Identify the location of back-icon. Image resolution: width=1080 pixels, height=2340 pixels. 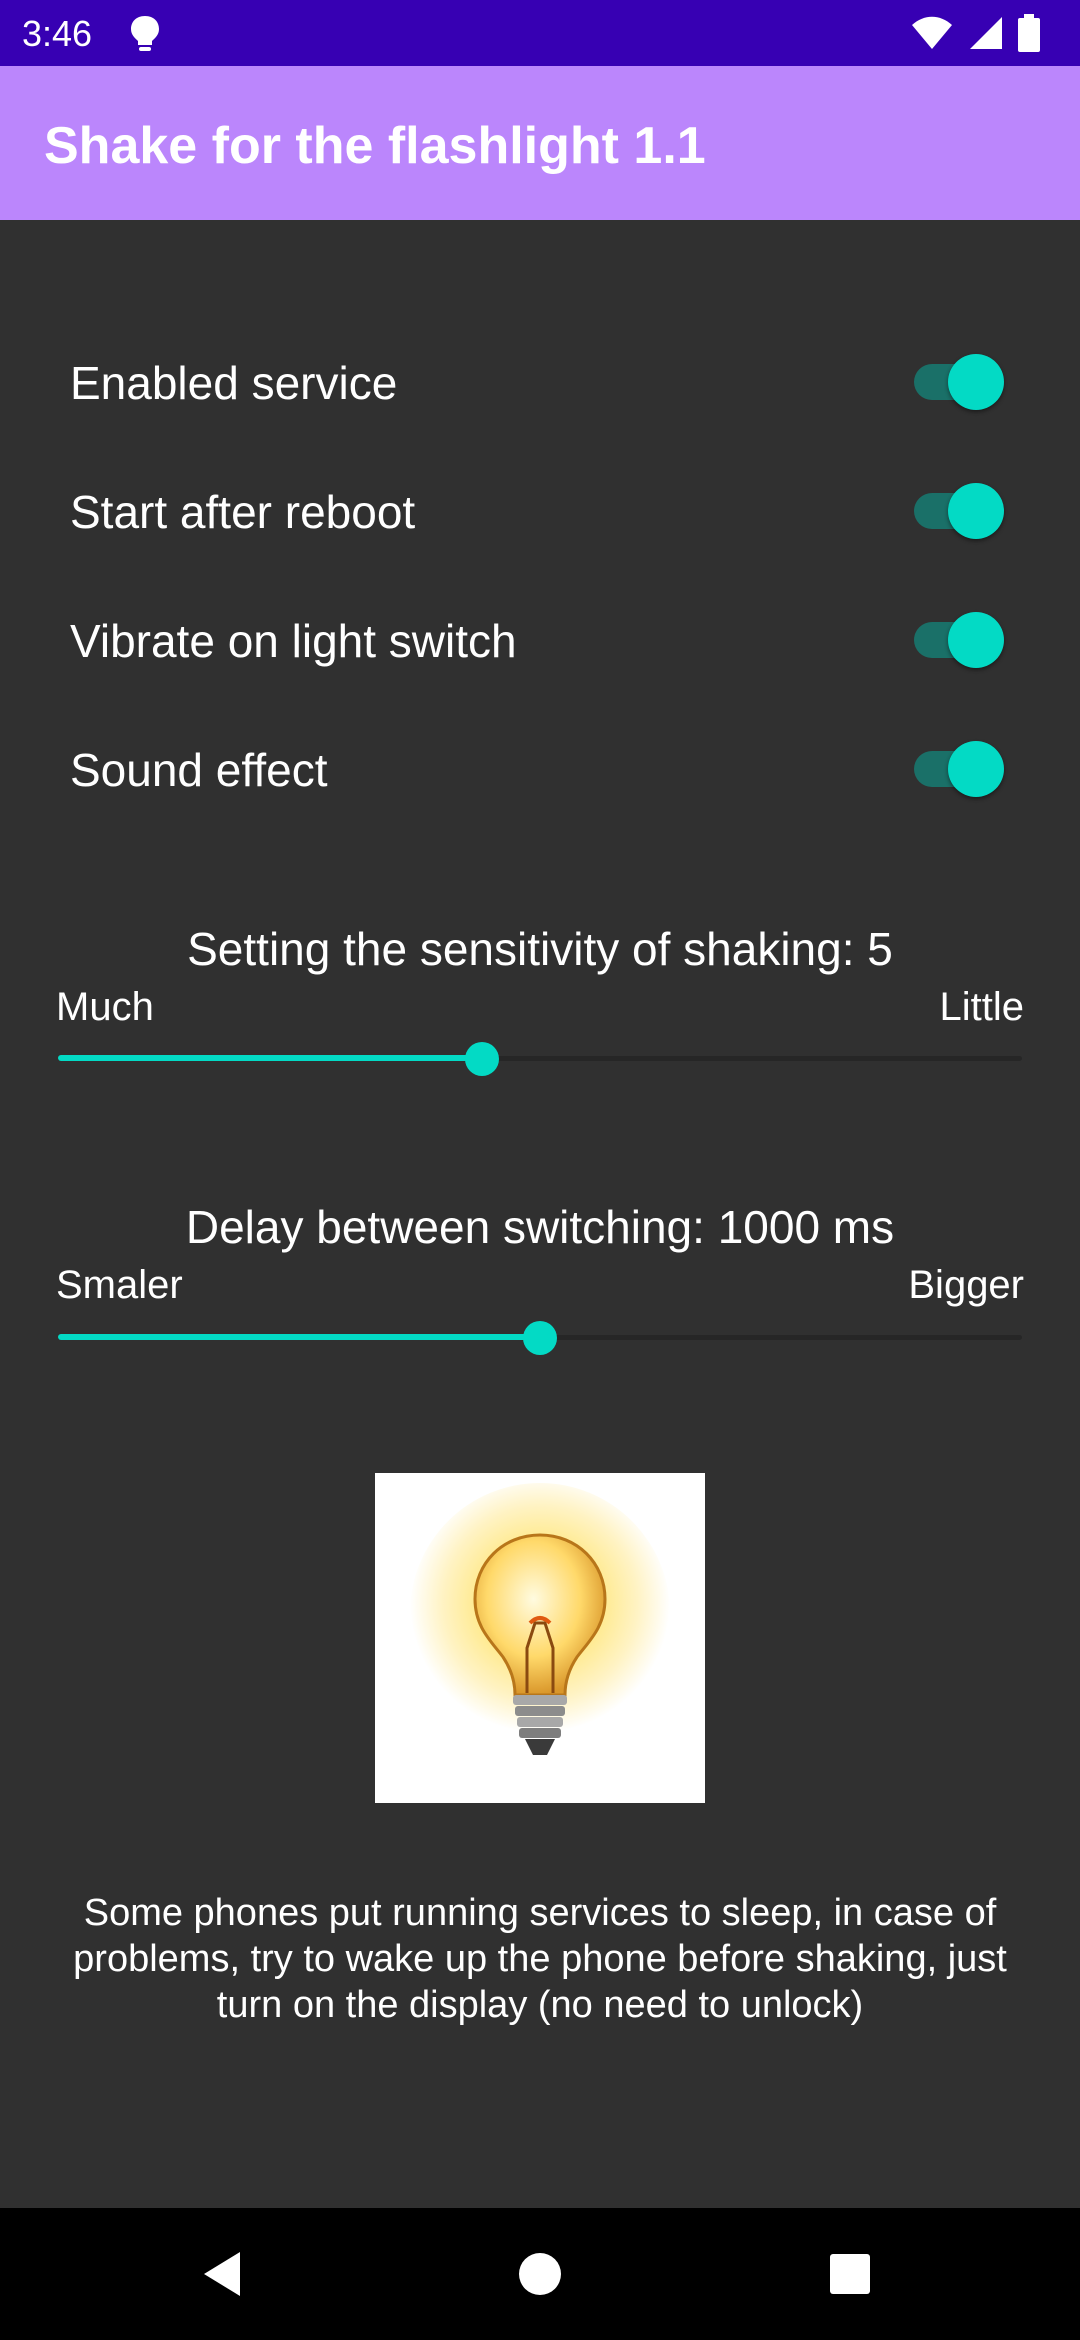
(226, 2274).